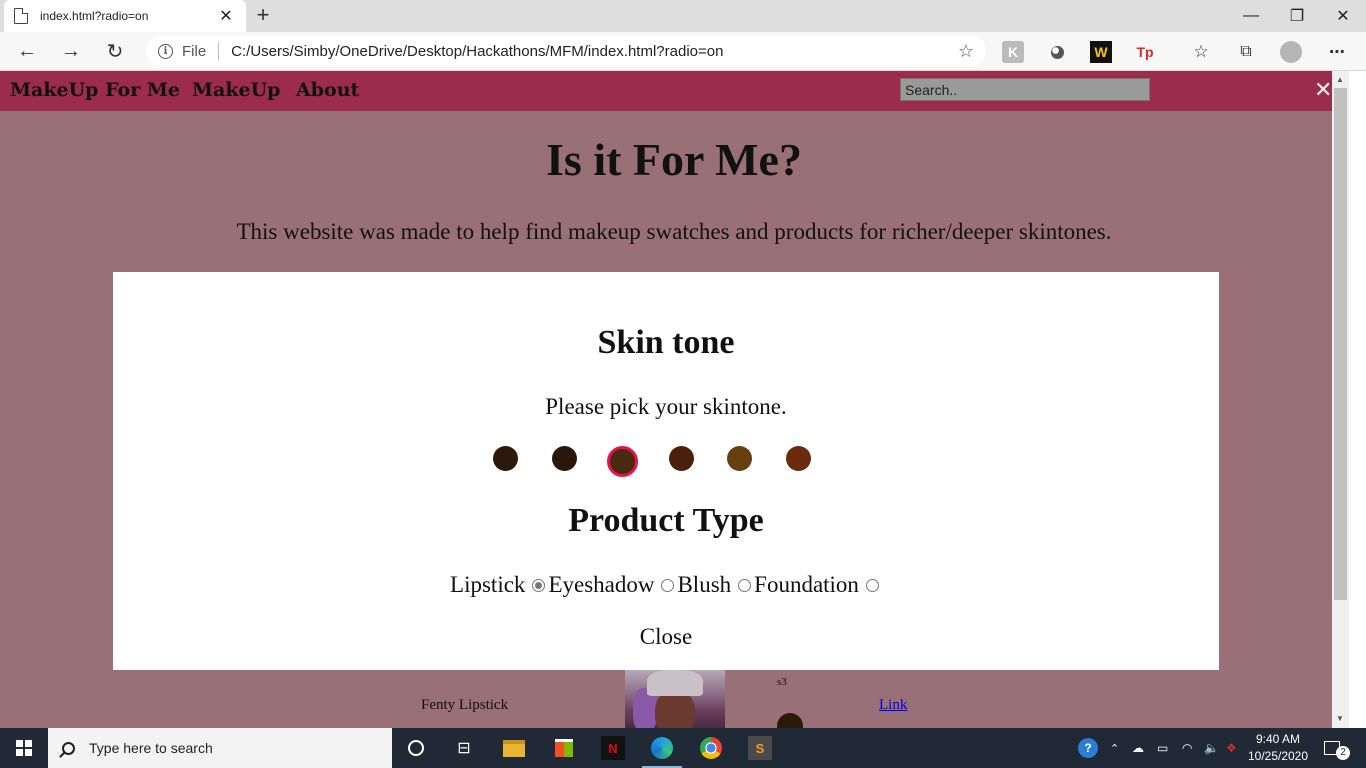 Image resolution: width=1366 pixels, height=768 pixels. I want to click on clock-time: 9:40 AM, so click(1278, 739).